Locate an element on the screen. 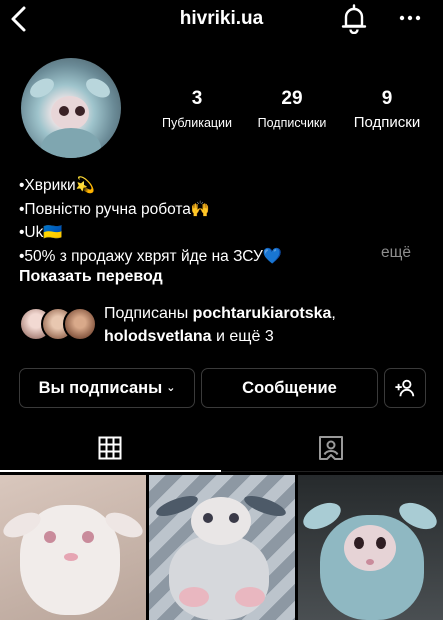 The image size is (443, 620). tab-tagged is located at coordinates (331, 452).